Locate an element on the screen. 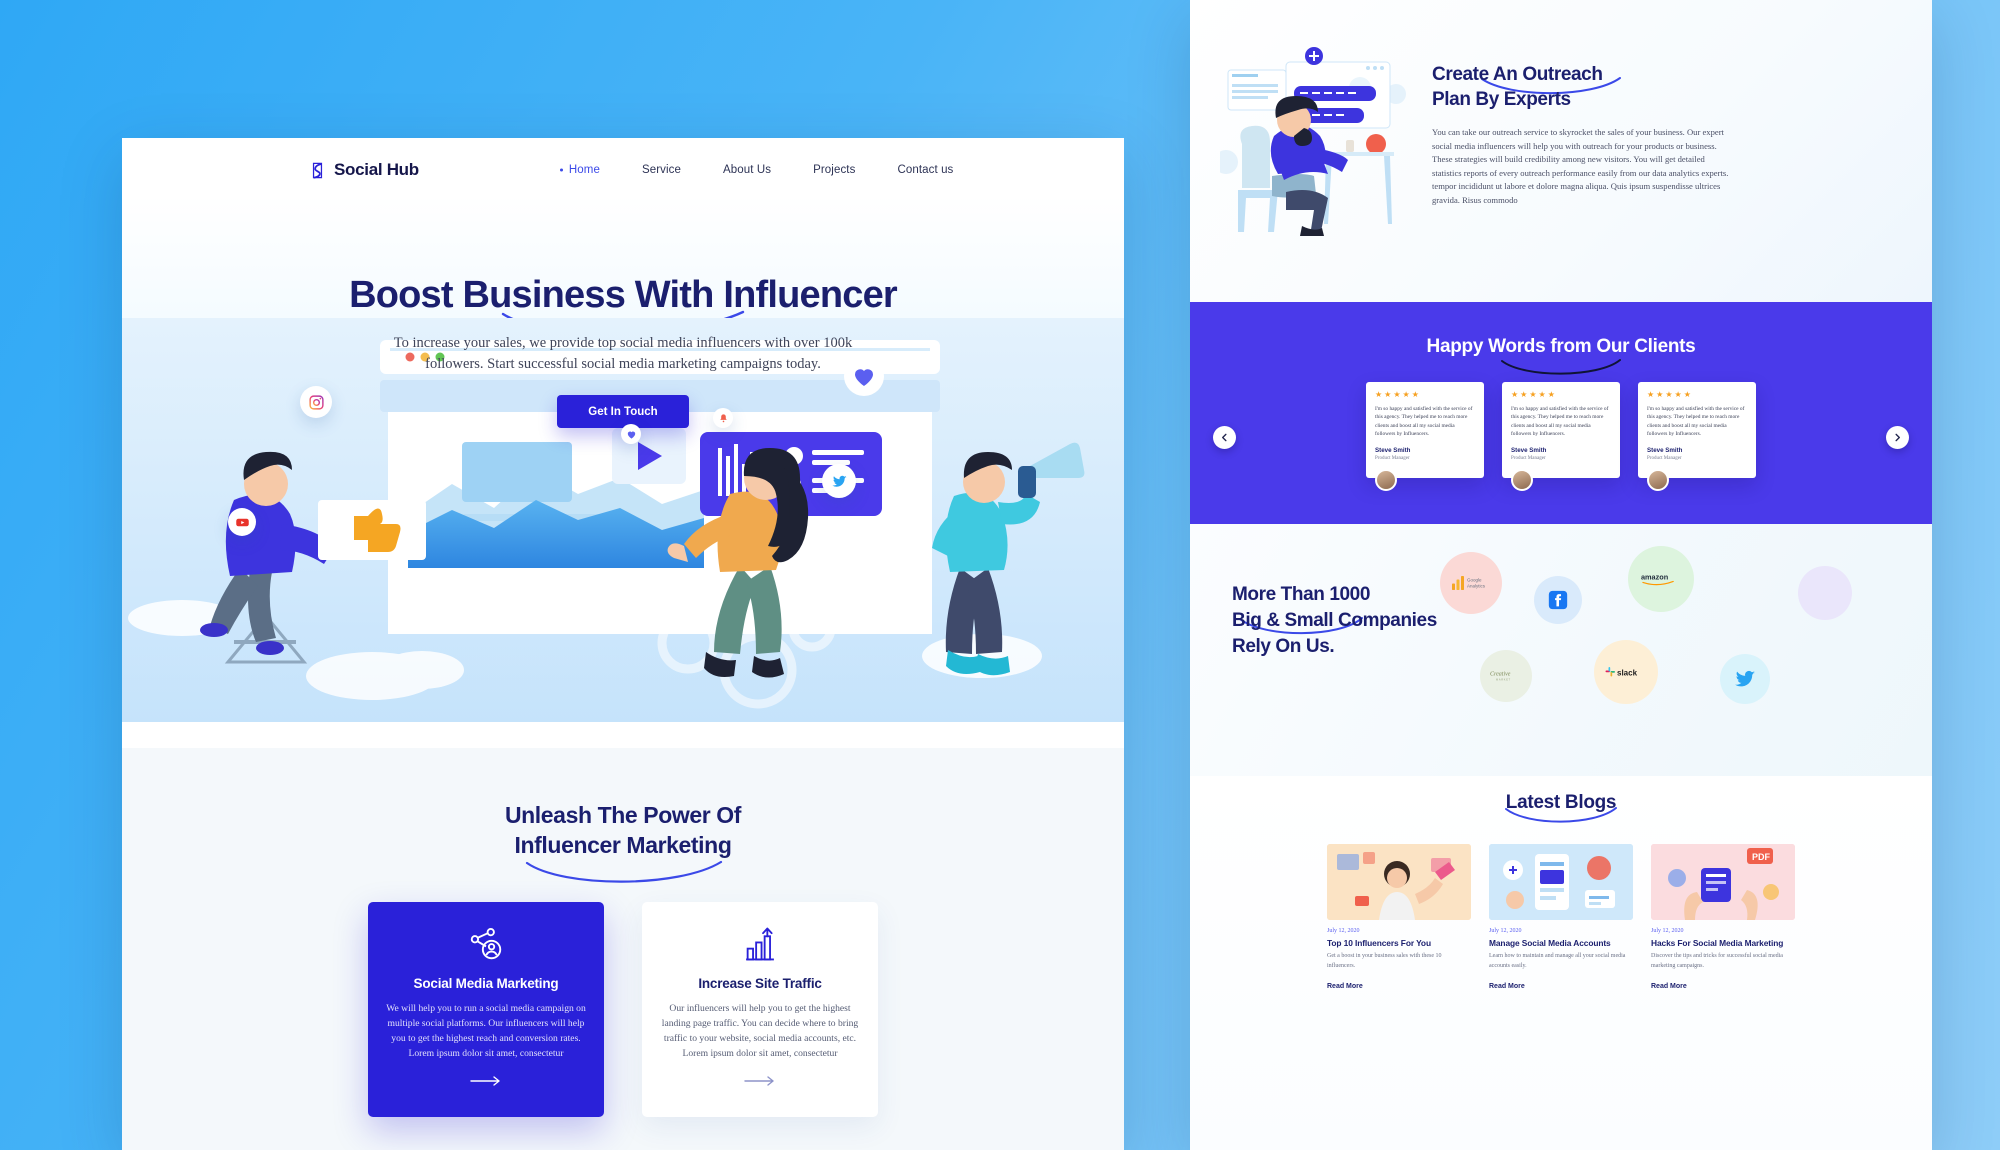 The image size is (2000, 1150). bell-icon is located at coordinates (723, 418).